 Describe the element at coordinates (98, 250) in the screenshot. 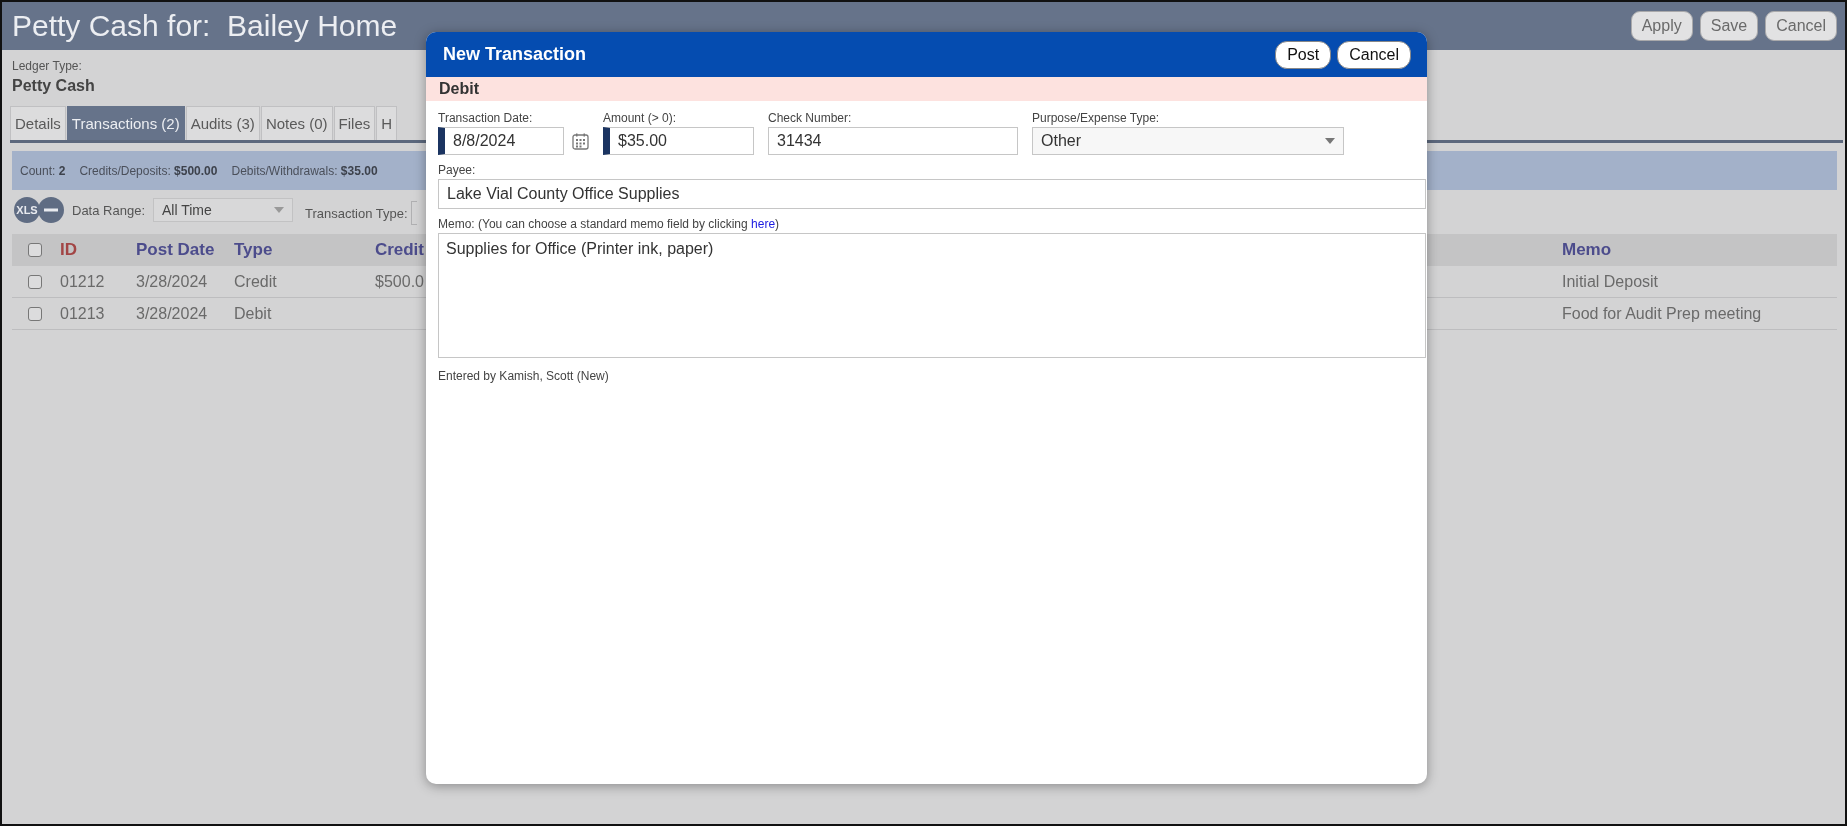

I see `column-header: ID` at that location.